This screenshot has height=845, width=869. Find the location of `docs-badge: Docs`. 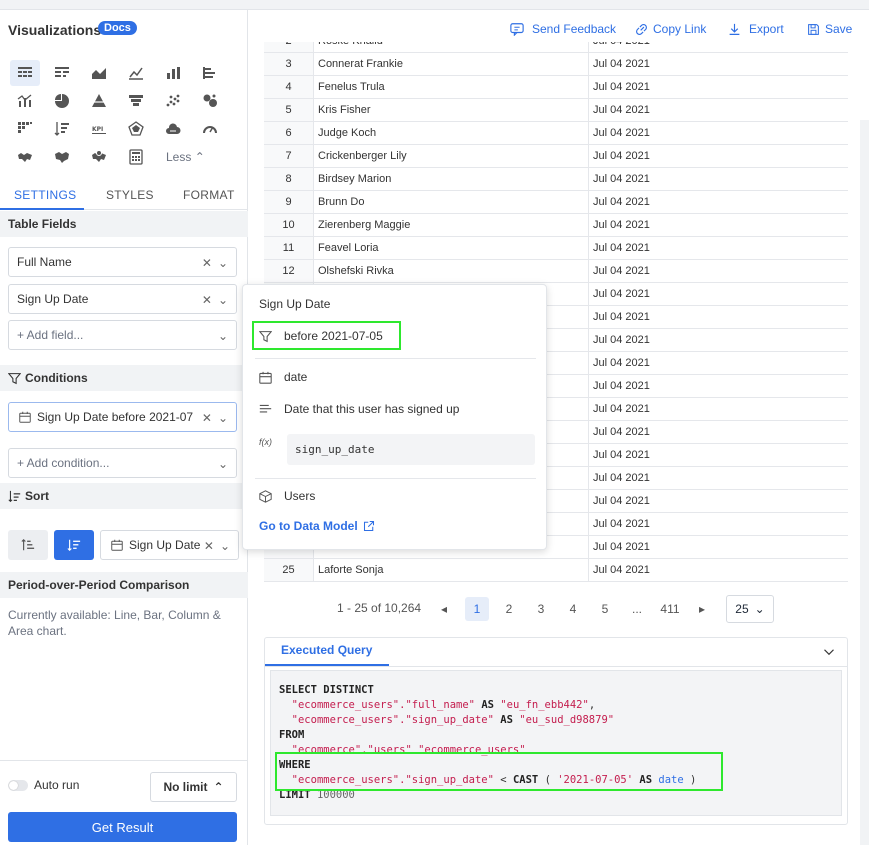

docs-badge: Docs is located at coordinates (117, 28).